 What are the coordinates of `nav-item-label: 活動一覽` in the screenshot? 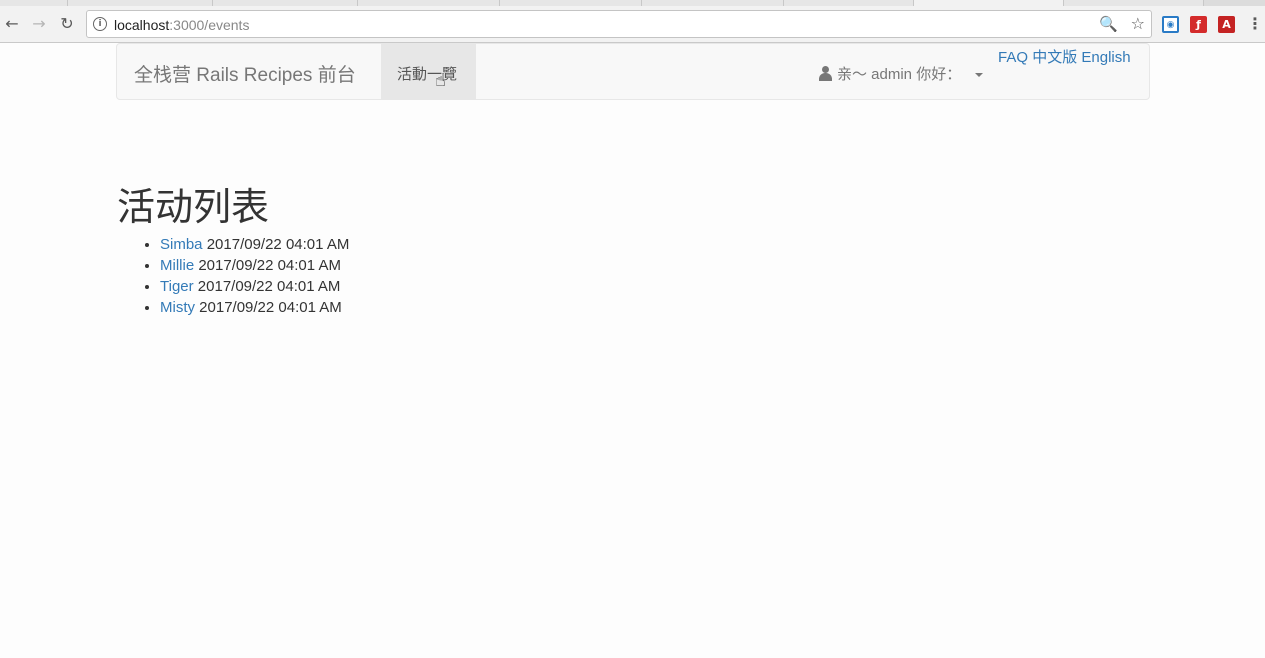 It's located at (427, 74).